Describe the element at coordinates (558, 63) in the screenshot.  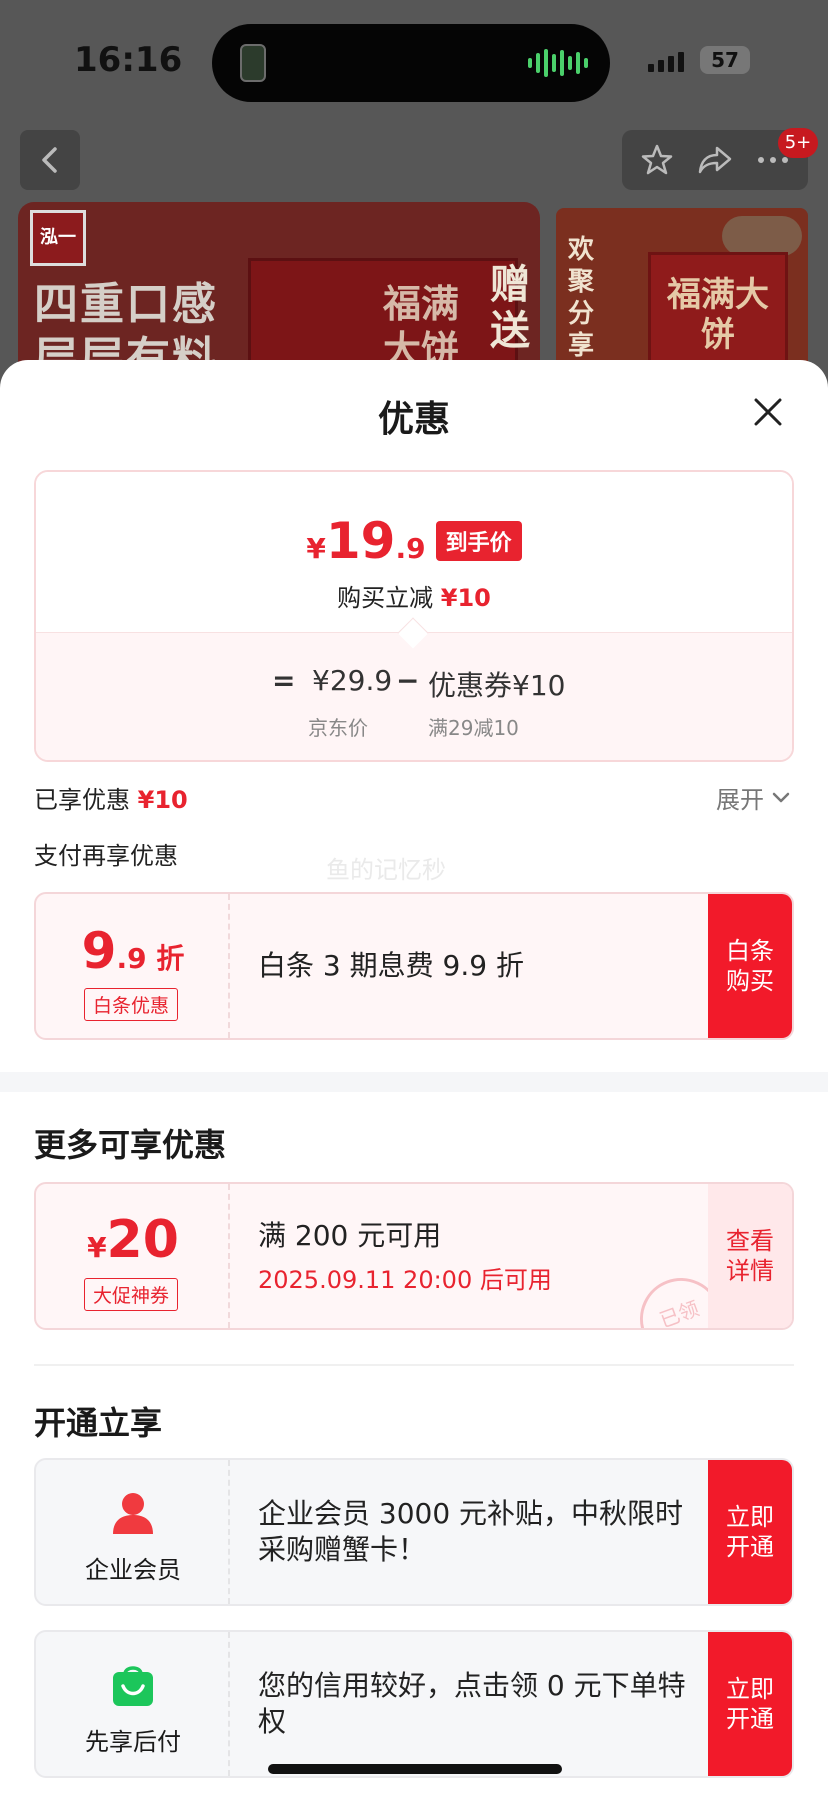
I see `audio-wave-icon` at that location.